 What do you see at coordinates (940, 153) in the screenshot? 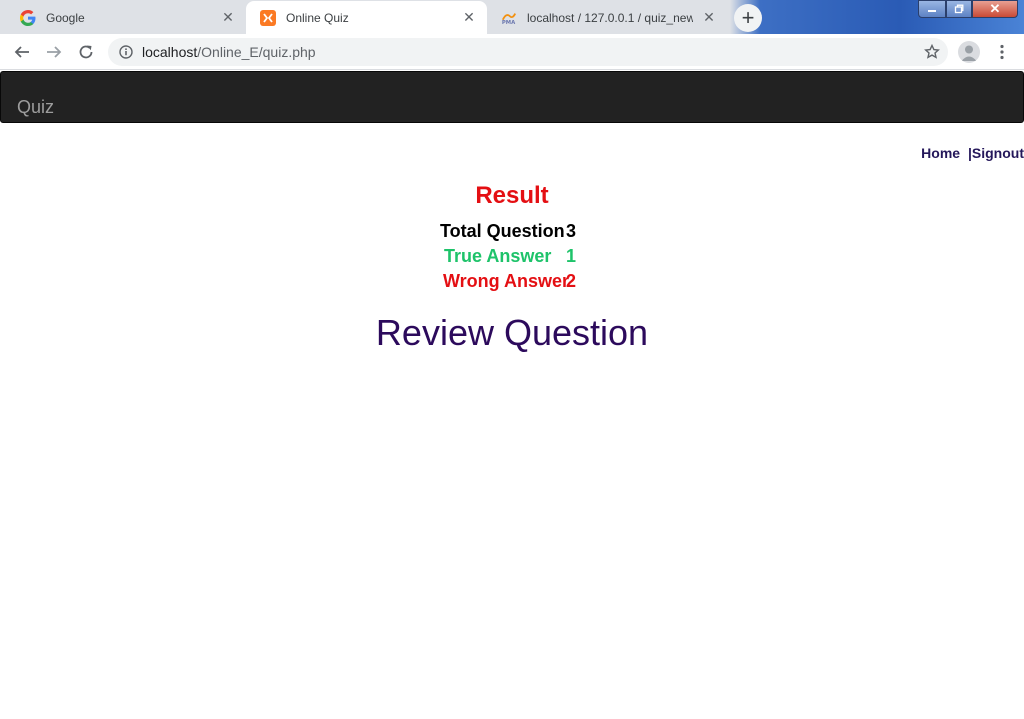
I see `home-link: Home` at bounding box center [940, 153].